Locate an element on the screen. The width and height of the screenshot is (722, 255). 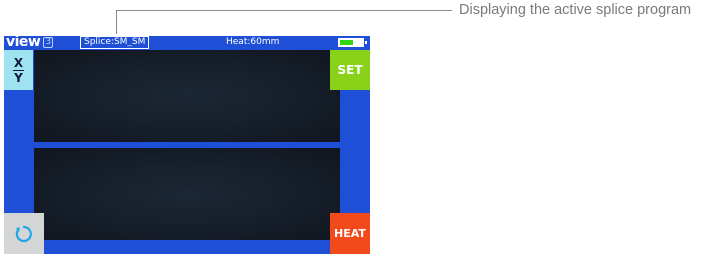
heat-program-label: Heat:60mm is located at coordinates (253, 42).